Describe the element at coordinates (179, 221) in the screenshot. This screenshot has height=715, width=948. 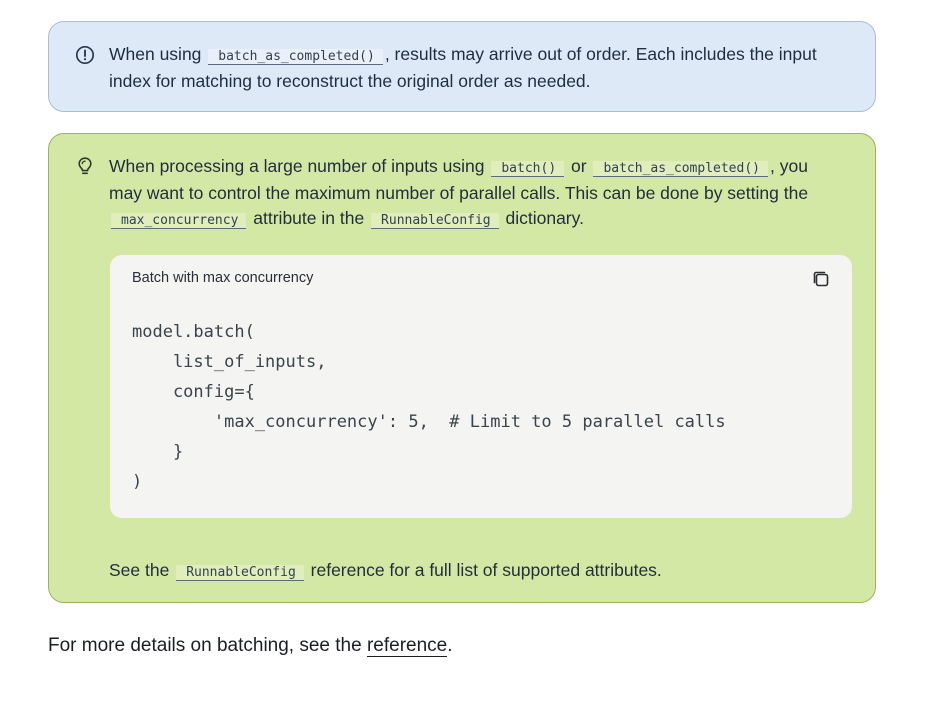
I see `inline-code: max_concurrency` at that location.